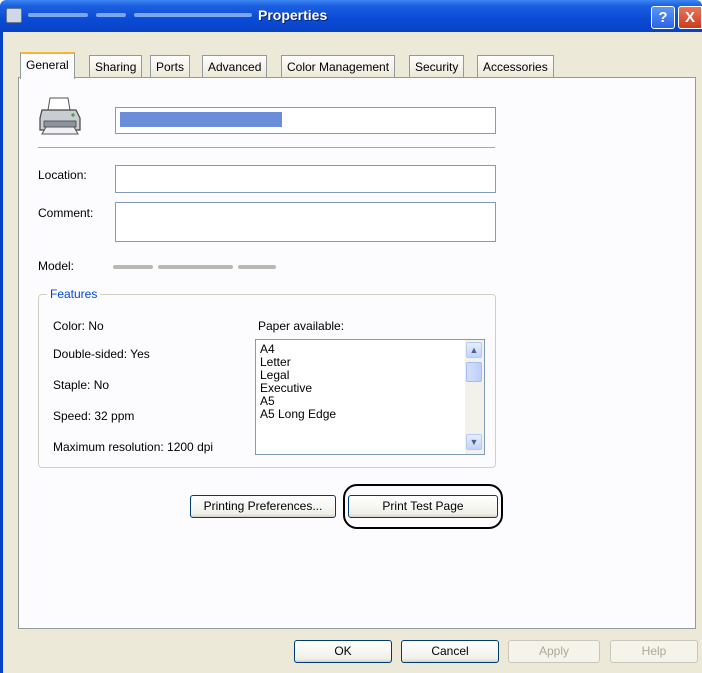 Image resolution: width=702 pixels, height=673 pixels. What do you see at coordinates (301, 326) in the screenshot?
I see `paper-available-label: Paper available:` at bounding box center [301, 326].